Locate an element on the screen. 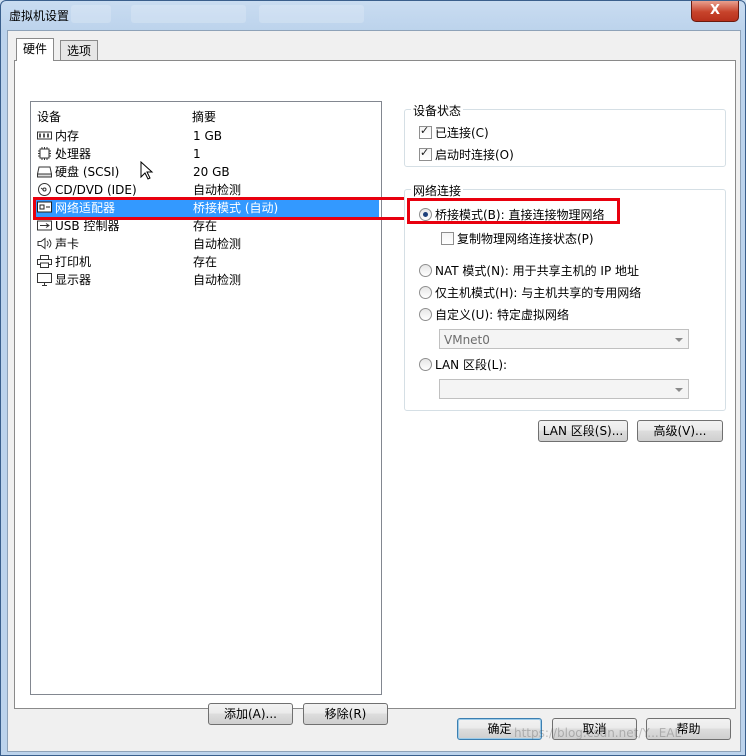  custom-label: 自定义(U): 特定虚拟网络 is located at coordinates (502, 314).